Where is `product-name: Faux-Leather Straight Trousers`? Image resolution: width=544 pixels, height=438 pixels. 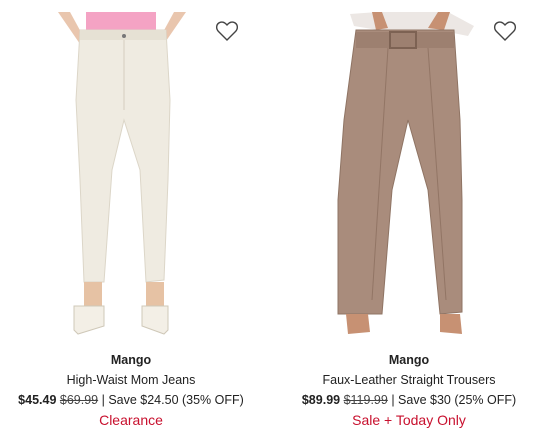 product-name: Faux-Leather Straight Trousers is located at coordinates (409, 380).